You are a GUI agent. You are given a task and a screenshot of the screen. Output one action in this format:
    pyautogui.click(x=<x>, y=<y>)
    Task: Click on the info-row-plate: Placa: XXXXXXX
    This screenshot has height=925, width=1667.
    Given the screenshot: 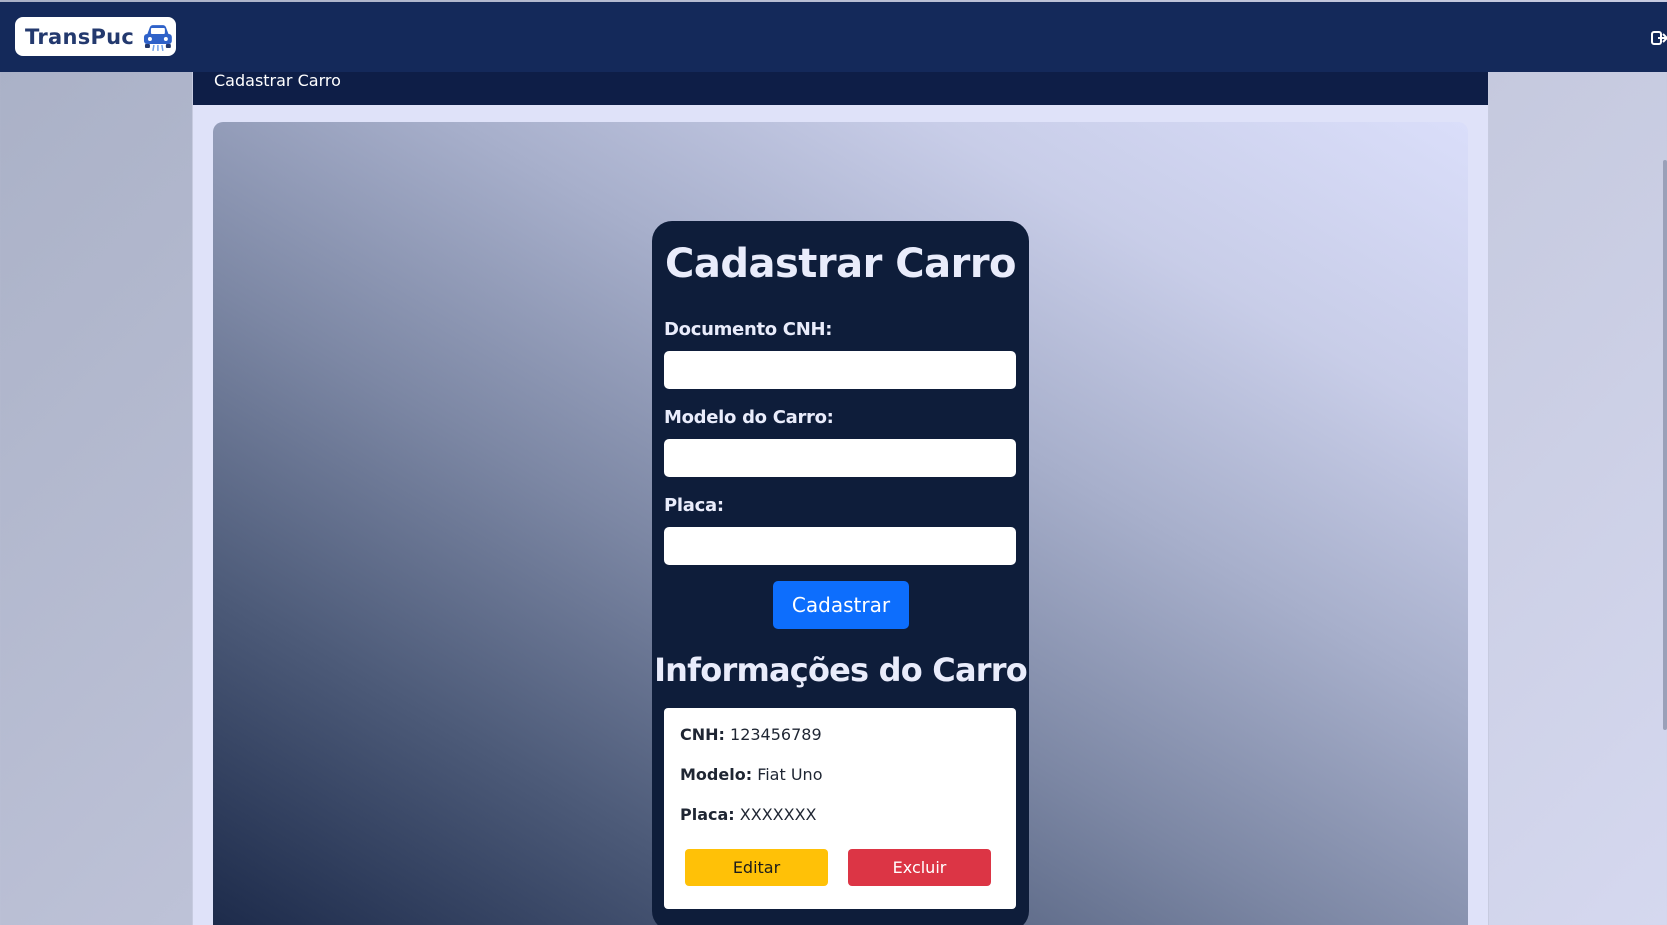 What is the action you would take?
    pyautogui.click(x=748, y=814)
    